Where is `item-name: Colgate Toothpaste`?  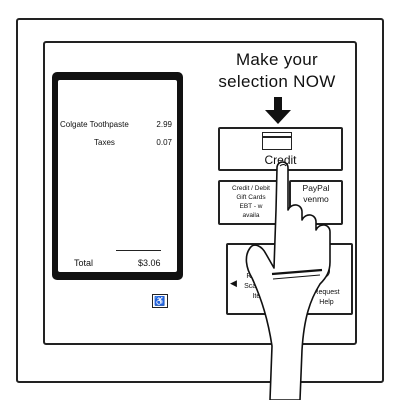 item-name: Colgate Toothpaste is located at coordinates (94, 124).